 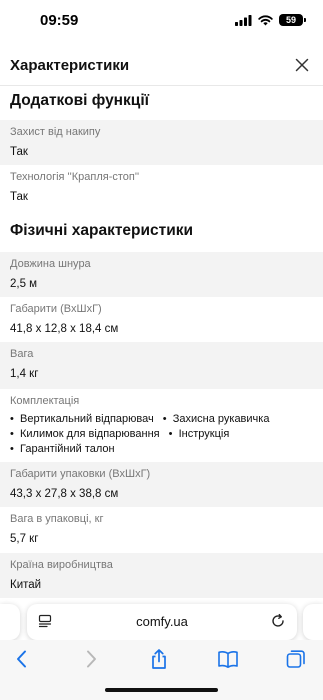 What do you see at coordinates (159, 659) in the screenshot?
I see `share-icon` at bounding box center [159, 659].